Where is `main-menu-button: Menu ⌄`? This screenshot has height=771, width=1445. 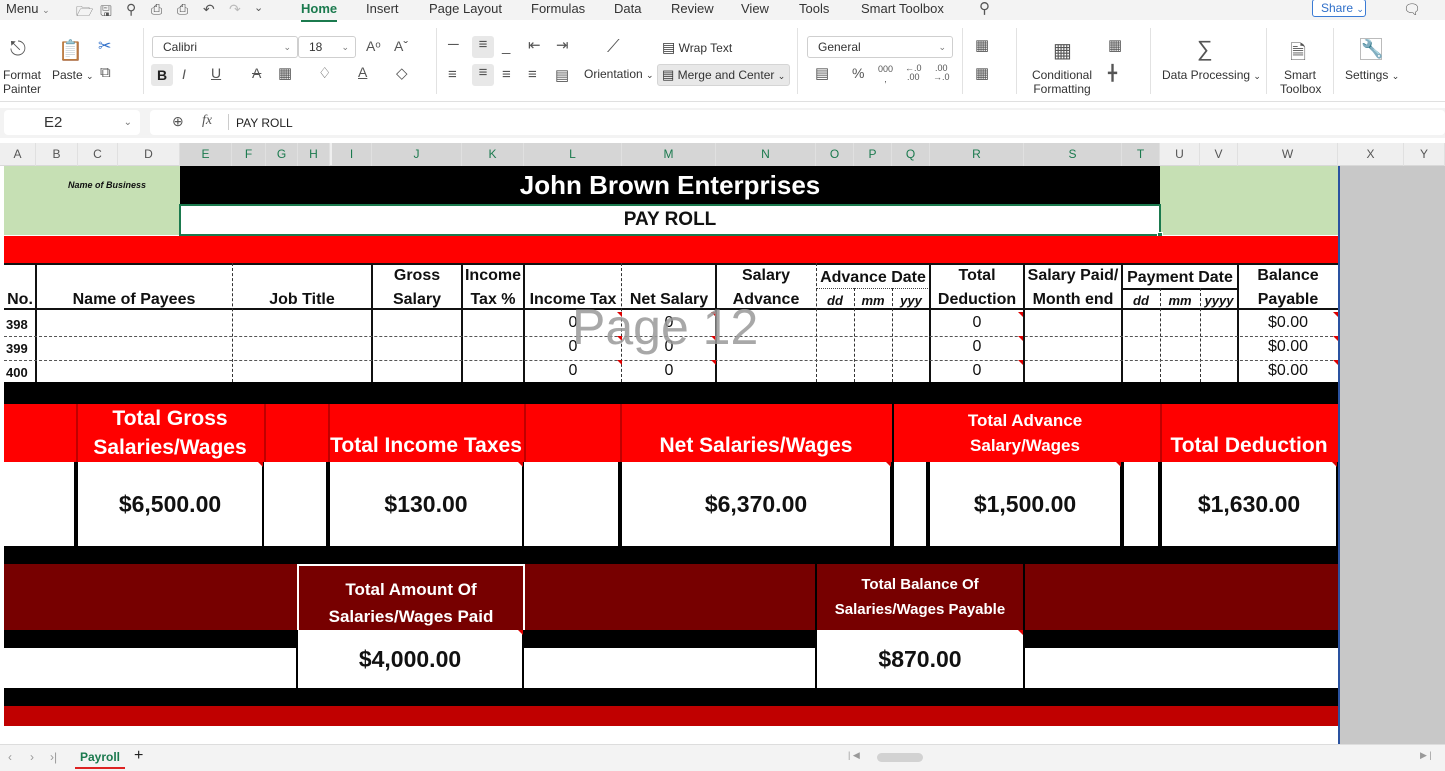 main-menu-button: Menu ⌄ is located at coordinates (28, 10).